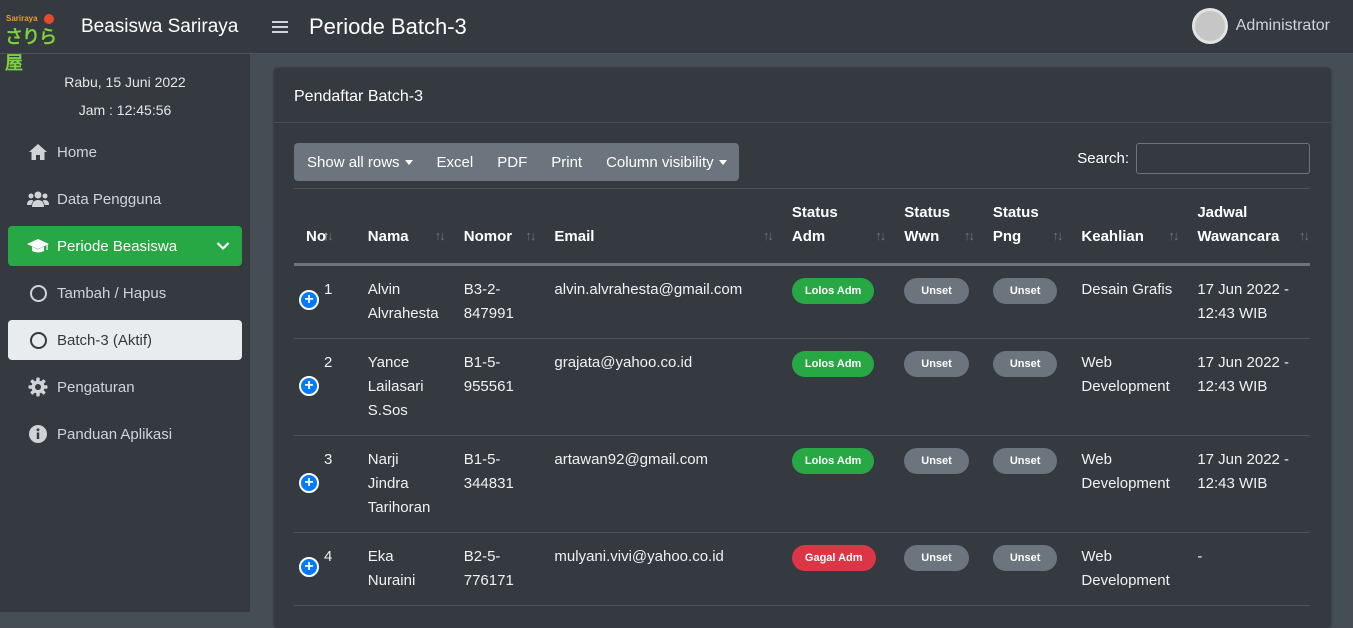  Describe the element at coordinates (497, 301) in the screenshot. I see `cell-nomor: B3-2- 847991` at that location.